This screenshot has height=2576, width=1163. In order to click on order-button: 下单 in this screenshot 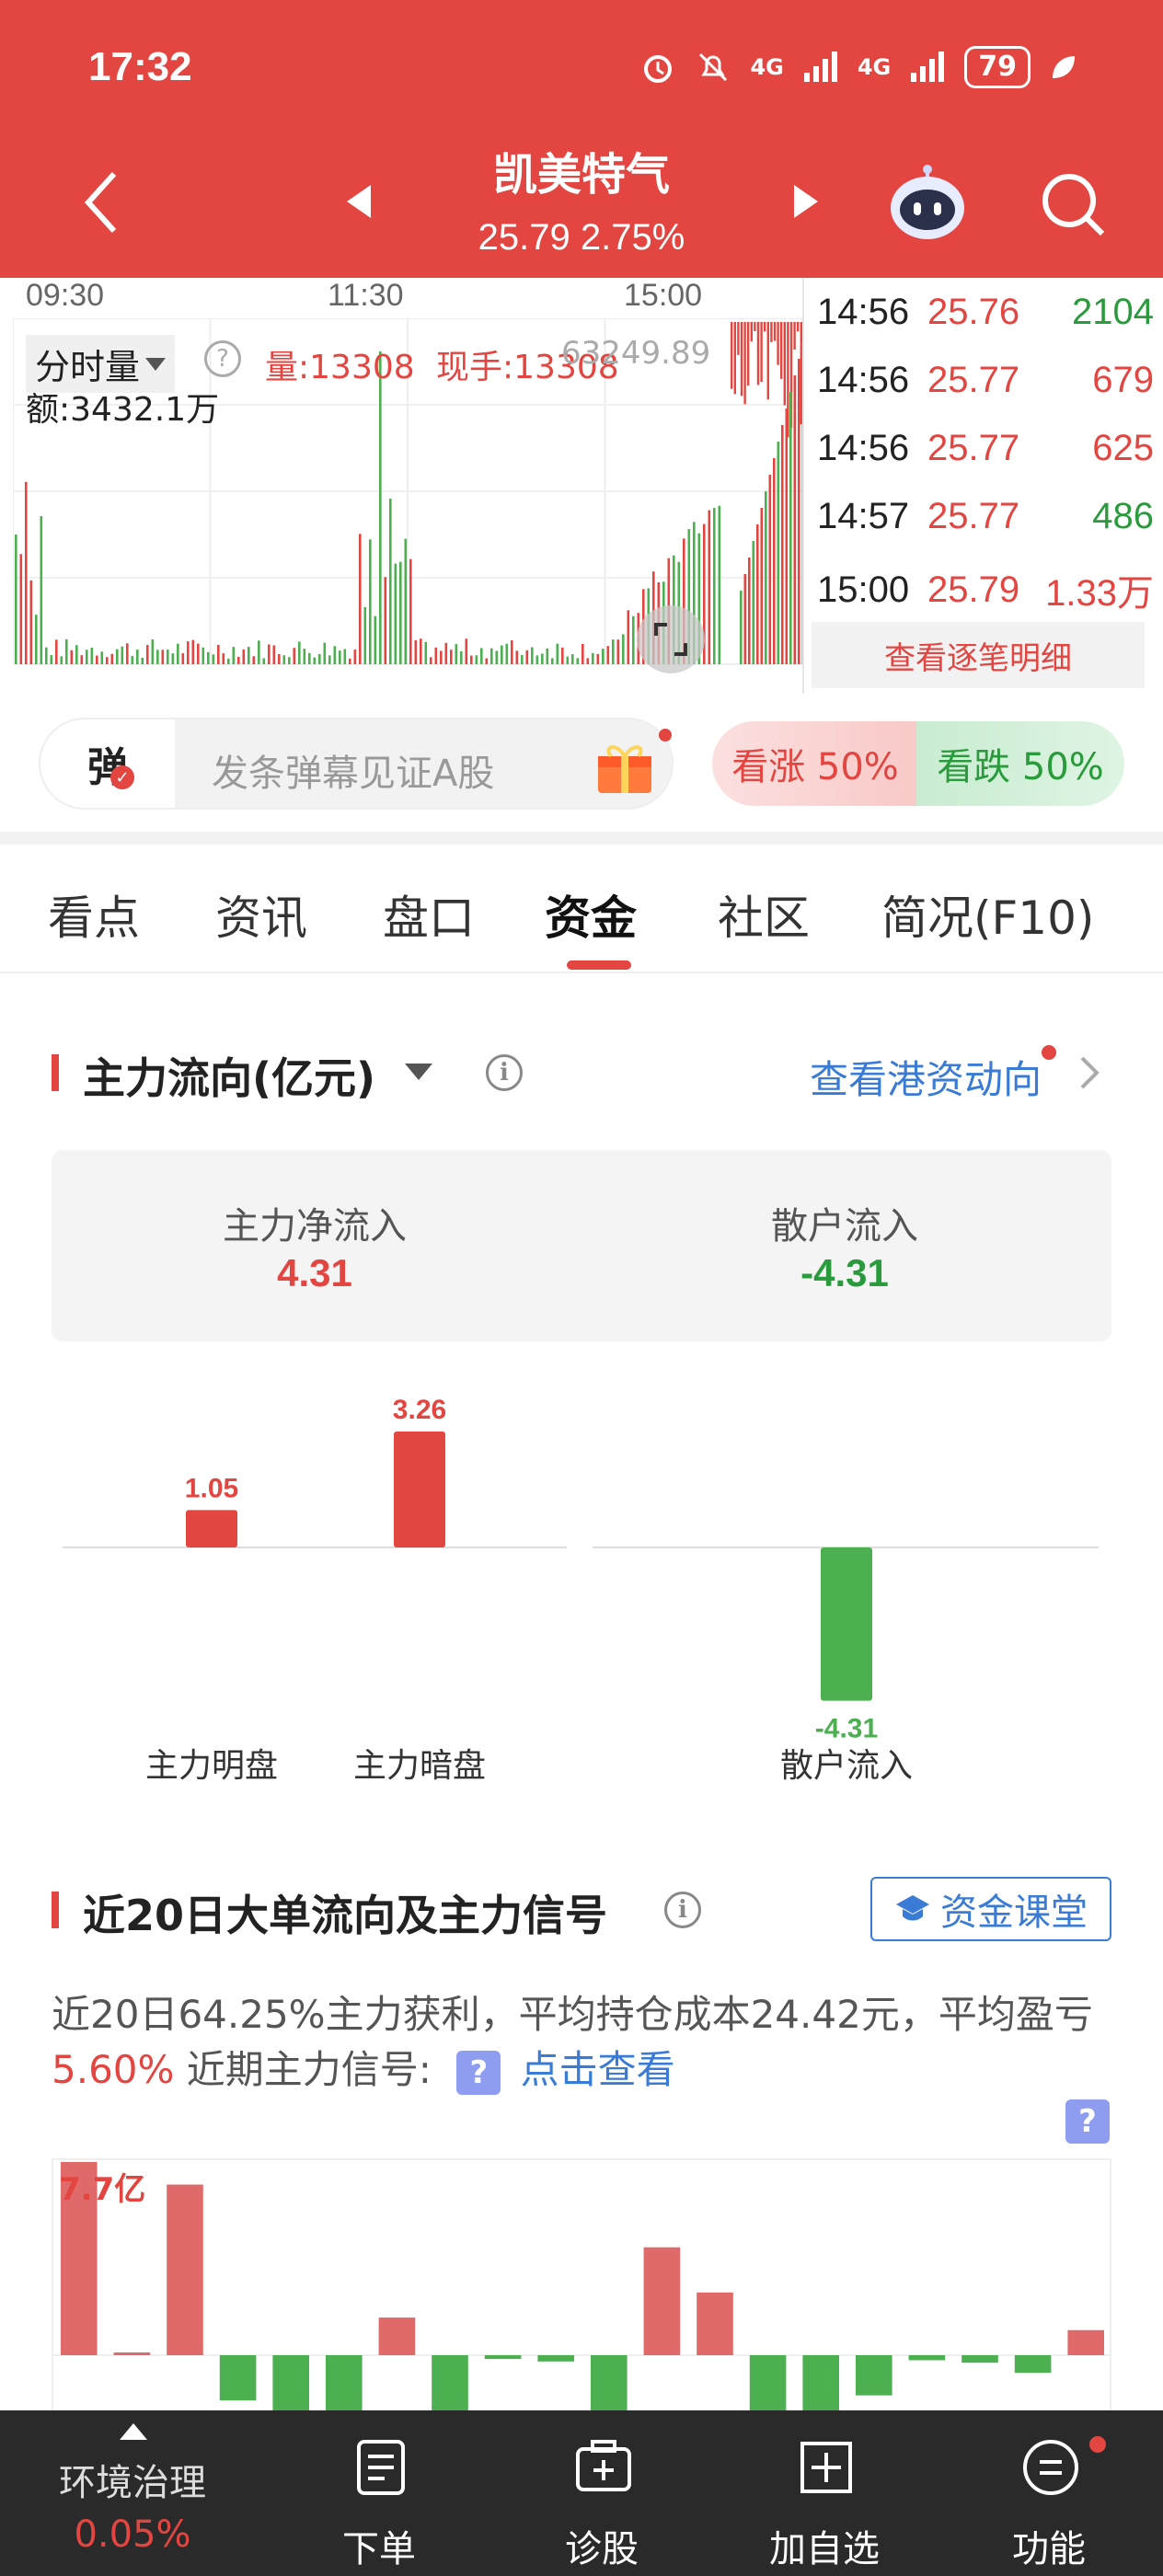, I will do `click(379, 2493)`.